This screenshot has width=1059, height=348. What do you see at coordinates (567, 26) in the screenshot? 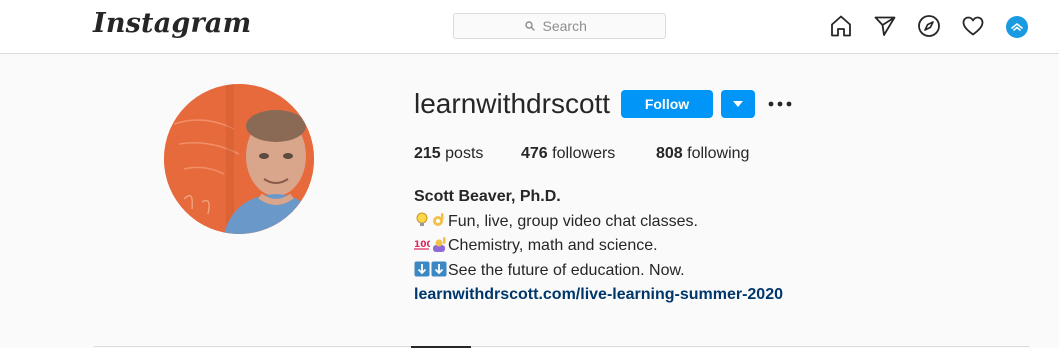
I see `search-input` at bounding box center [567, 26].